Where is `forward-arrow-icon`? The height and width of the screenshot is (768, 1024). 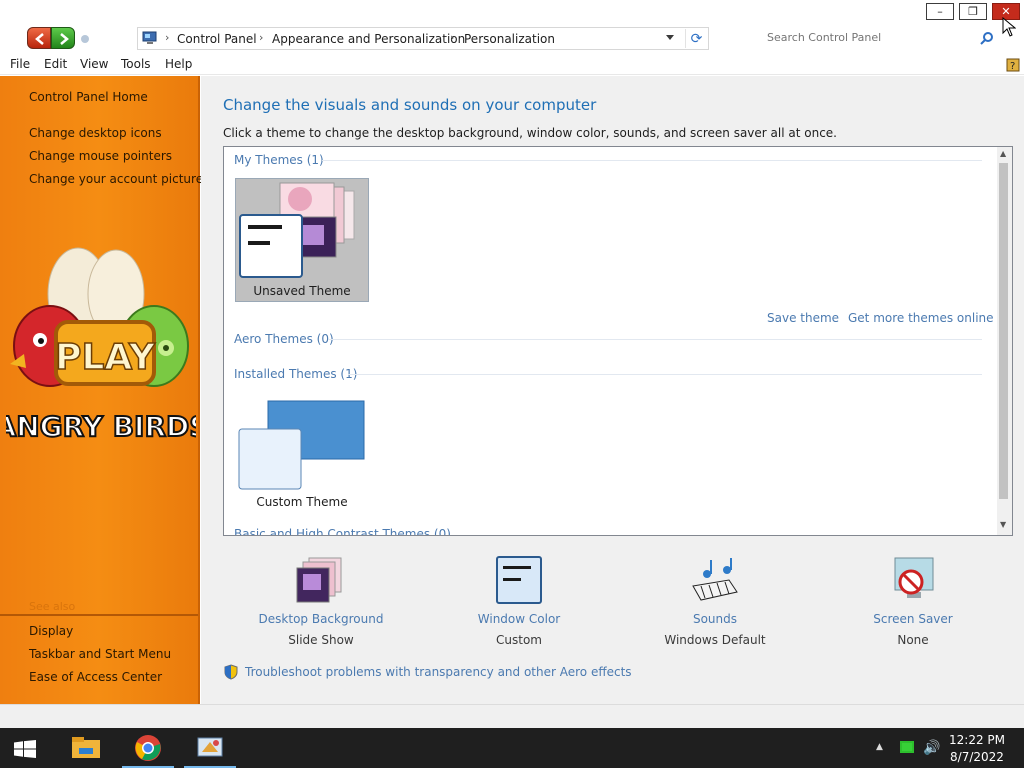 forward-arrow-icon is located at coordinates (64, 39).